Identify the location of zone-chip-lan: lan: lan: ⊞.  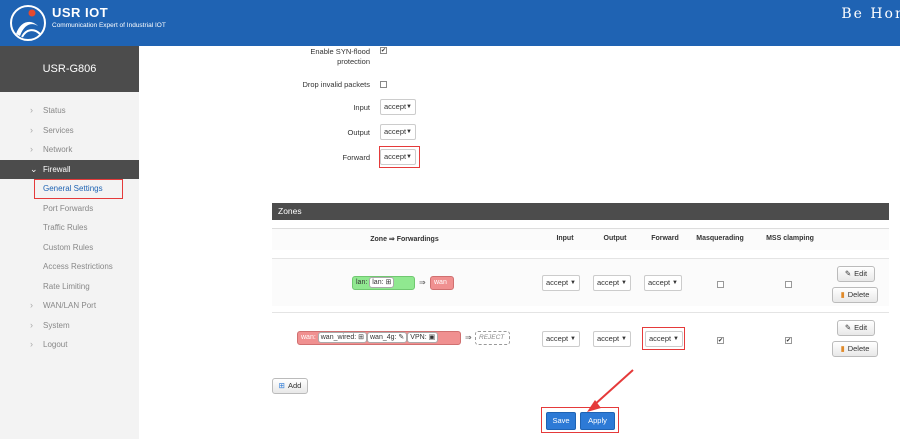
(383, 283).